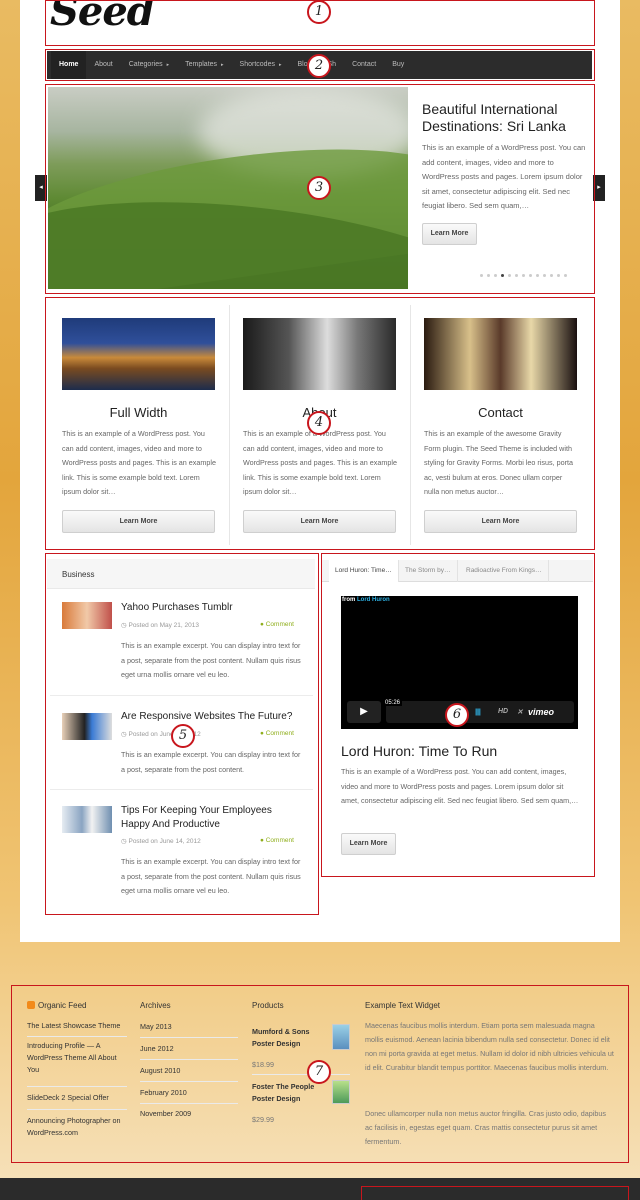  What do you see at coordinates (183, 736) in the screenshot?
I see `annotation-marker-5: 5` at bounding box center [183, 736].